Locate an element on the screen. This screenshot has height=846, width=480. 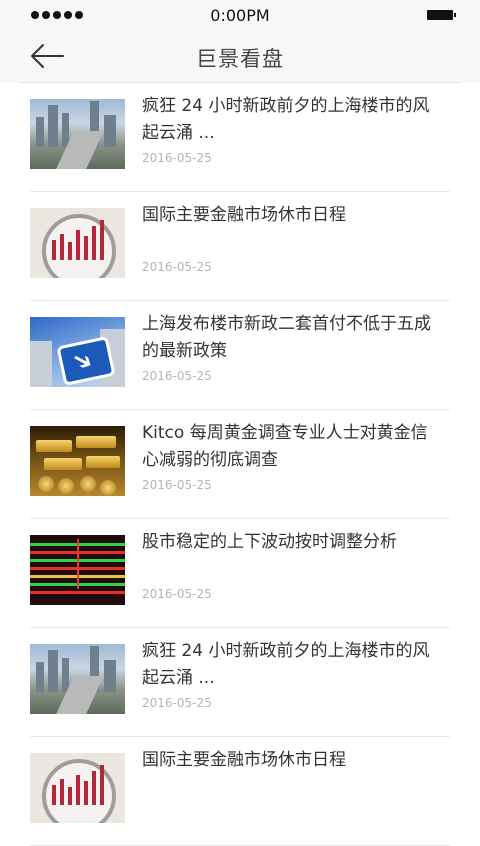
page-title: 巨景看盘 is located at coordinates (240, 59).